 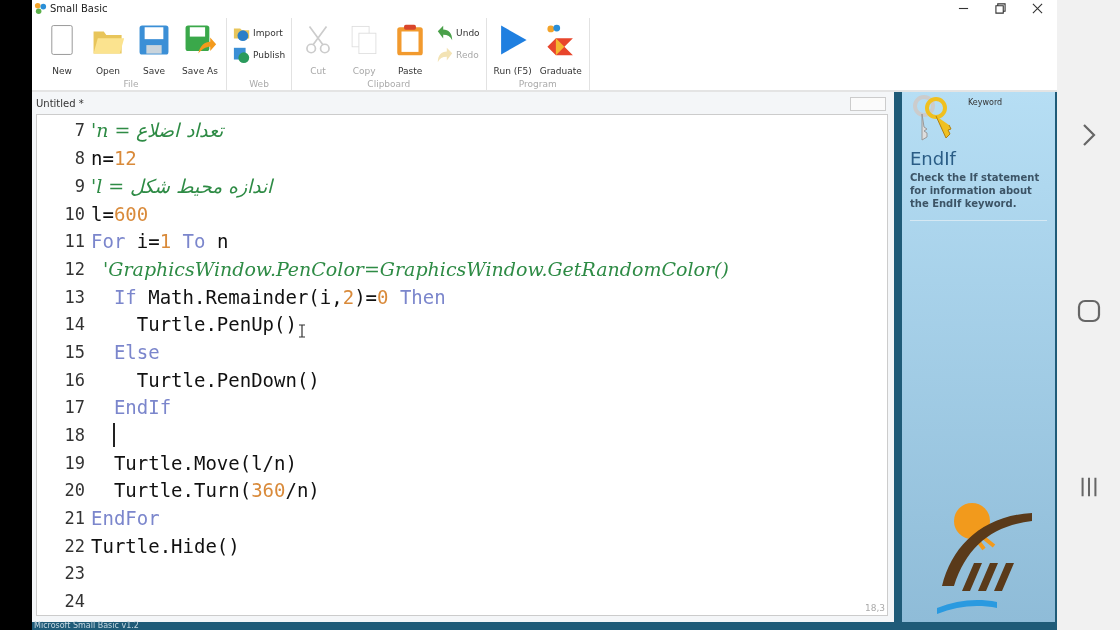 I want to click on undo-button: Undo, so click(x=458, y=32).